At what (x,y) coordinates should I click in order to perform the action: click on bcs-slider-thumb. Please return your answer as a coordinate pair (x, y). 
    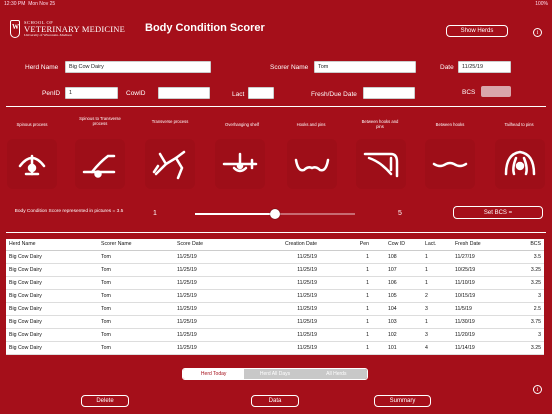
    Looking at the image, I should click on (275, 214).